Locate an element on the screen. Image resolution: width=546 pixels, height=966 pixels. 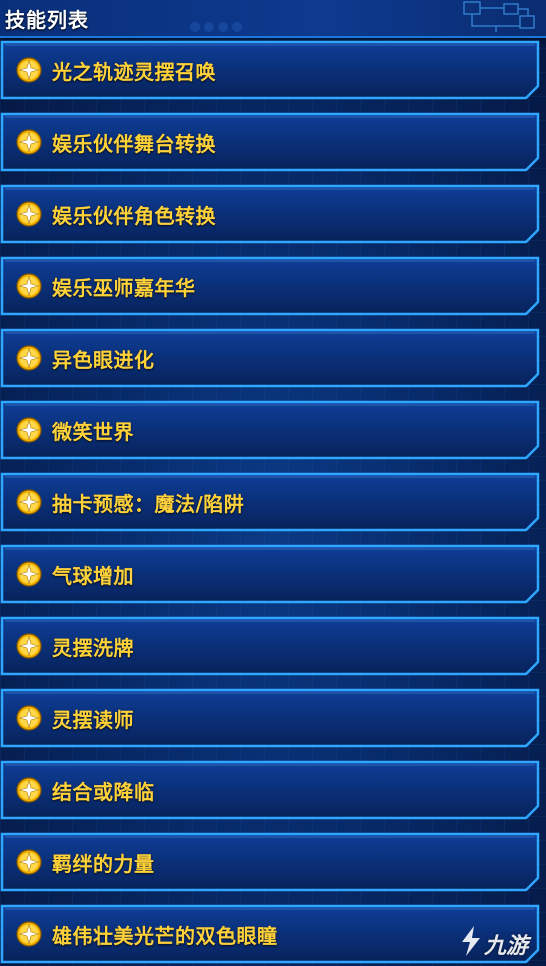
skill-list-item: 娱乐巫师嘉年华 is located at coordinates (270, 286).